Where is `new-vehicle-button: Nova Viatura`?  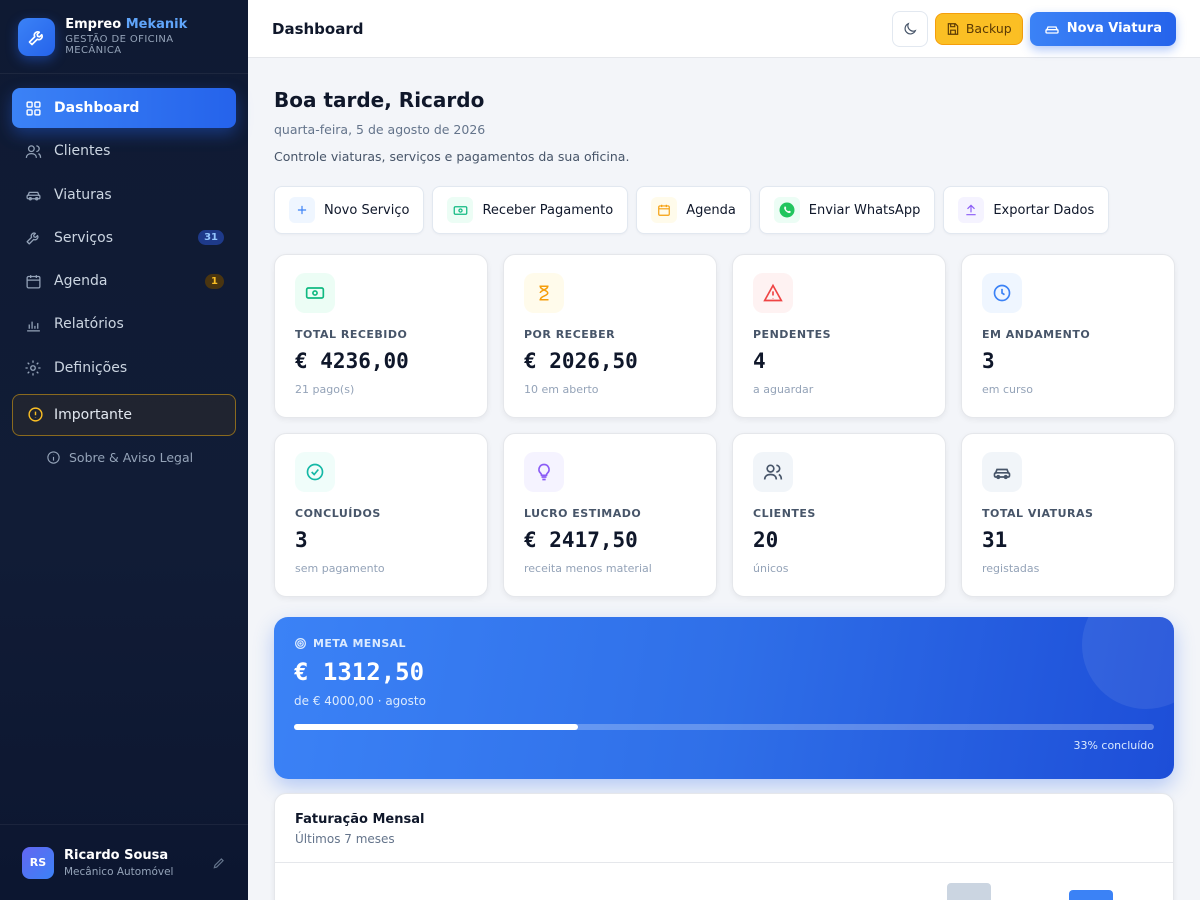
new-vehicle-button: Nova Viatura is located at coordinates (1102, 28).